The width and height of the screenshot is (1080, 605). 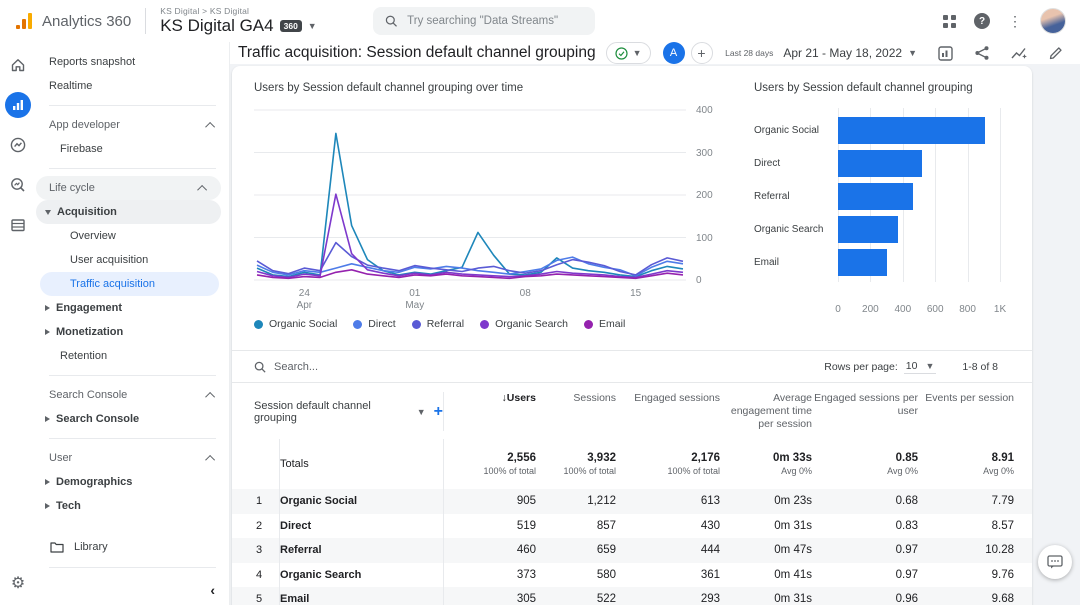 What do you see at coordinates (470, 205) in the screenshot?
I see `line-series-organic-social` at bounding box center [470, 205].